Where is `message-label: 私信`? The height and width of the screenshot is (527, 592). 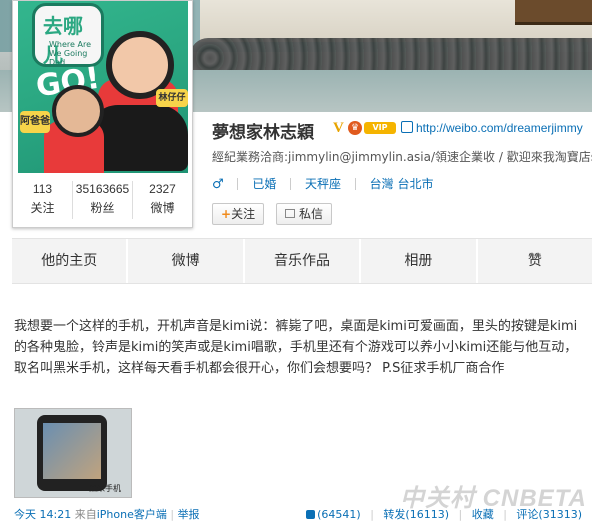
message-label: 私信 is located at coordinates (311, 214).